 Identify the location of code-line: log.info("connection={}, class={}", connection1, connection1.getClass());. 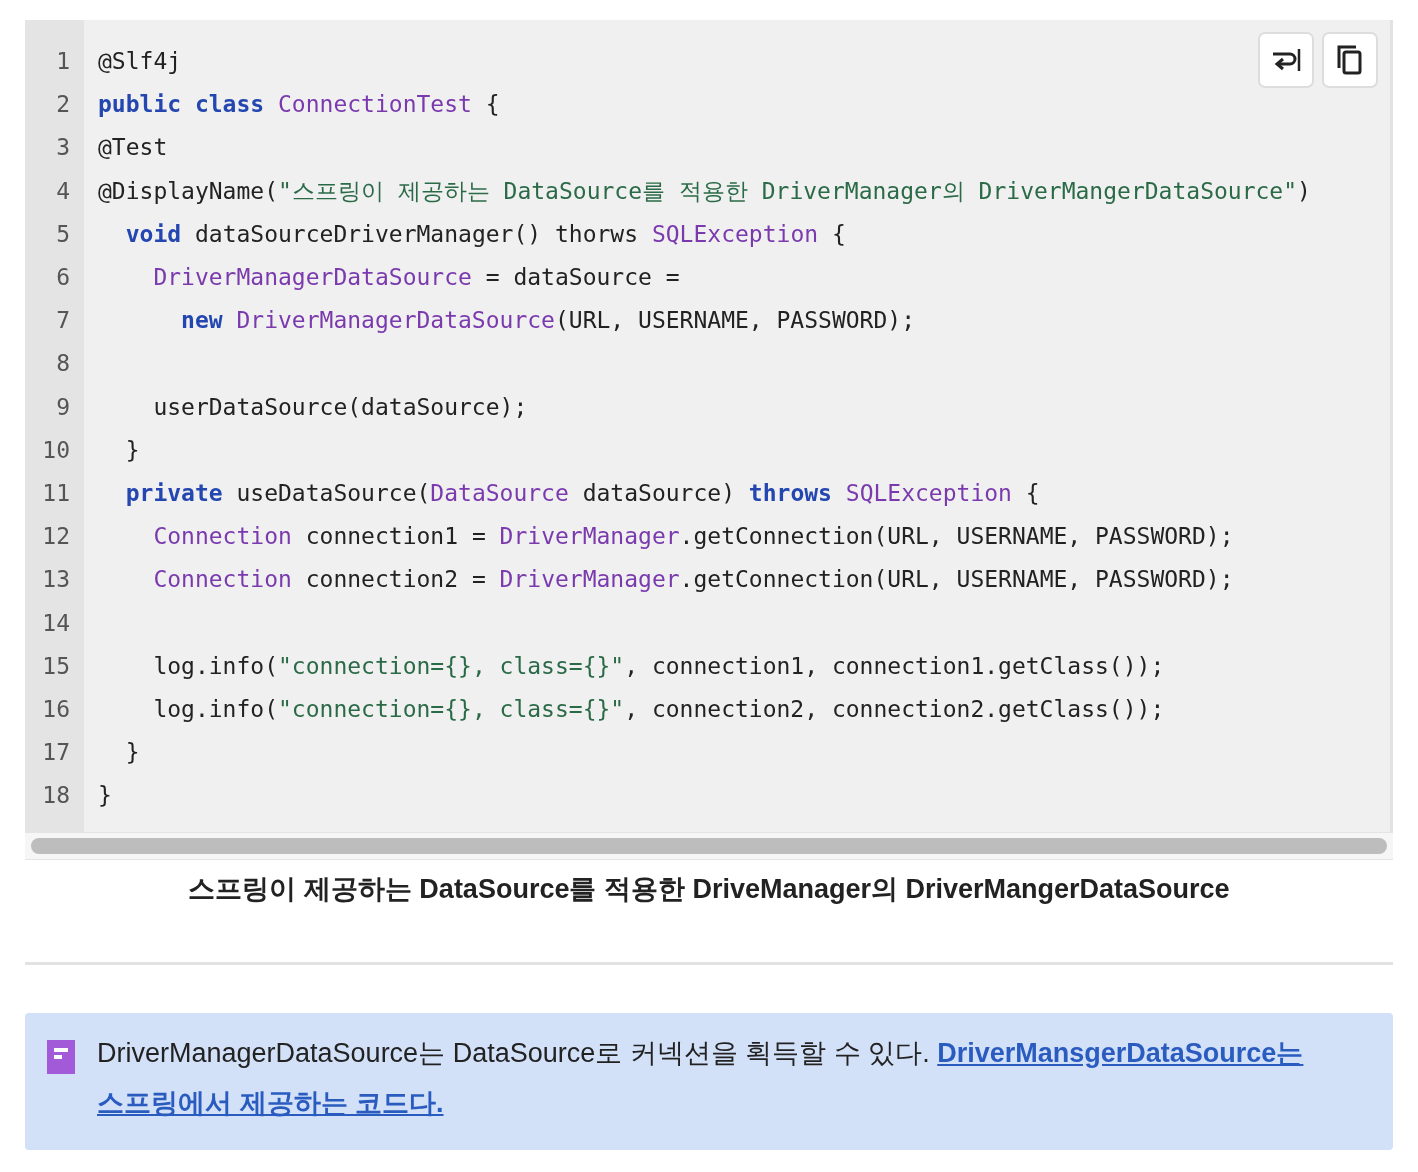
(658, 666).